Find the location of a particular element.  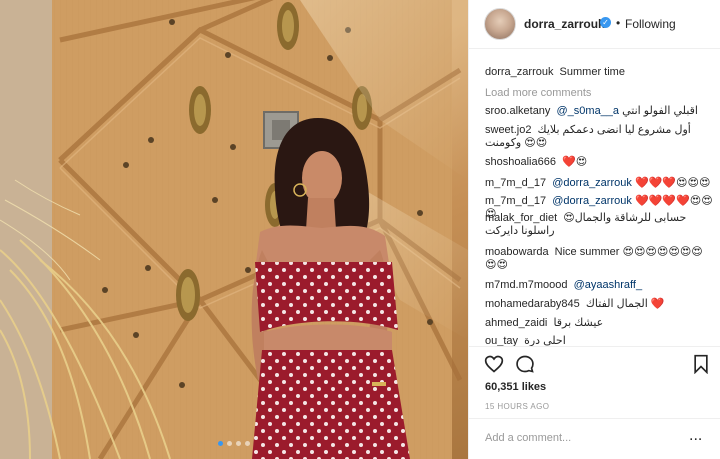

comment-text: اقبلي الفولو انتي is located at coordinates (660, 111).